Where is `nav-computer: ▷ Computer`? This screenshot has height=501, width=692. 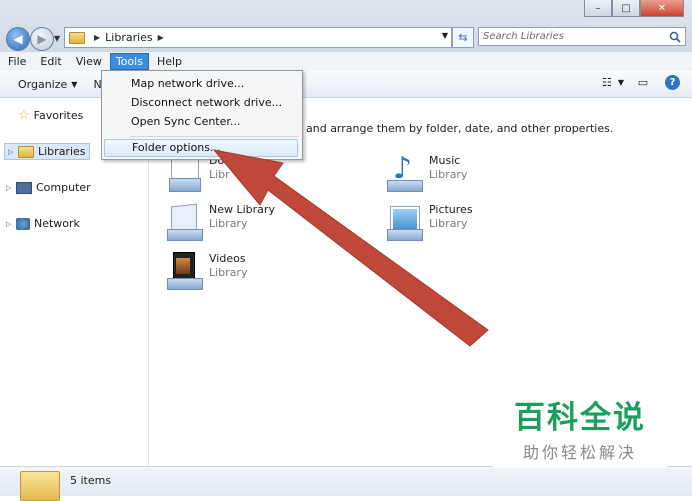 nav-computer: ▷ Computer is located at coordinates (48, 187).